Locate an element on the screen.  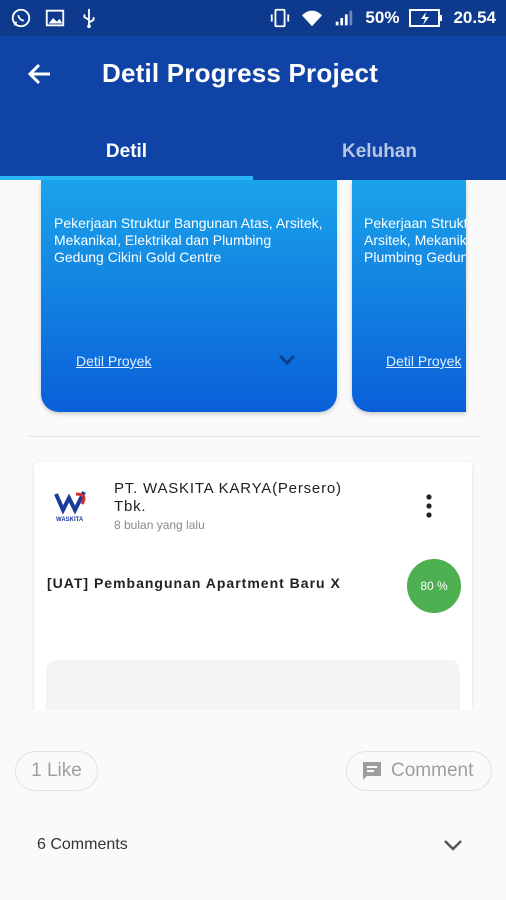
project-name: [UAT] Pembangunan Apartment Baru X is located at coordinates (194, 583).